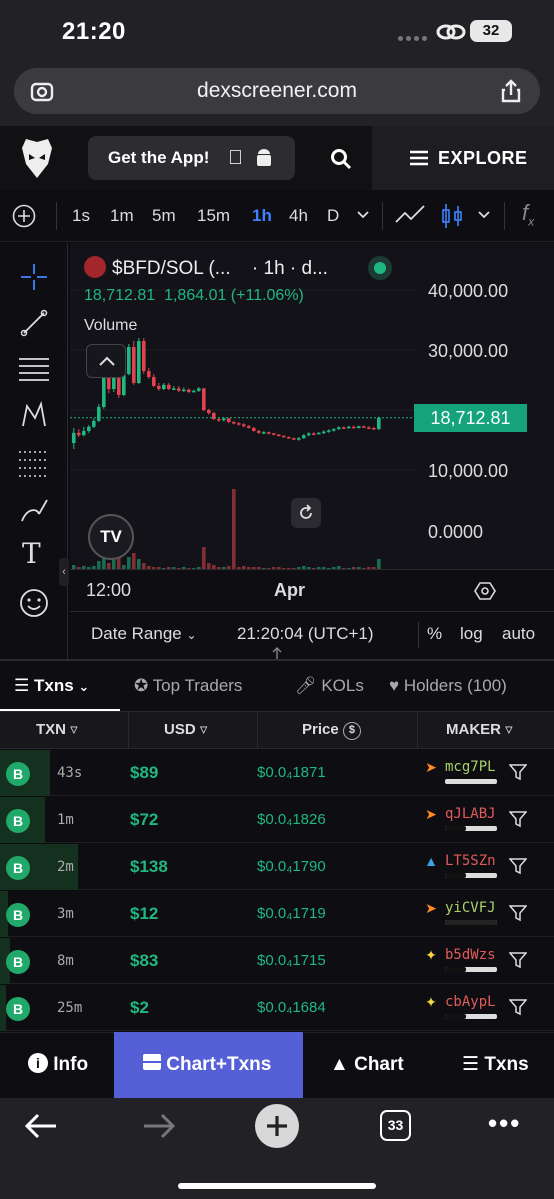 This screenshot has height=1199, width=554. Describe the element at coordinates (197, 685) in the screenshot. I see `tab-top-traders-label: Top Traders` at that location.